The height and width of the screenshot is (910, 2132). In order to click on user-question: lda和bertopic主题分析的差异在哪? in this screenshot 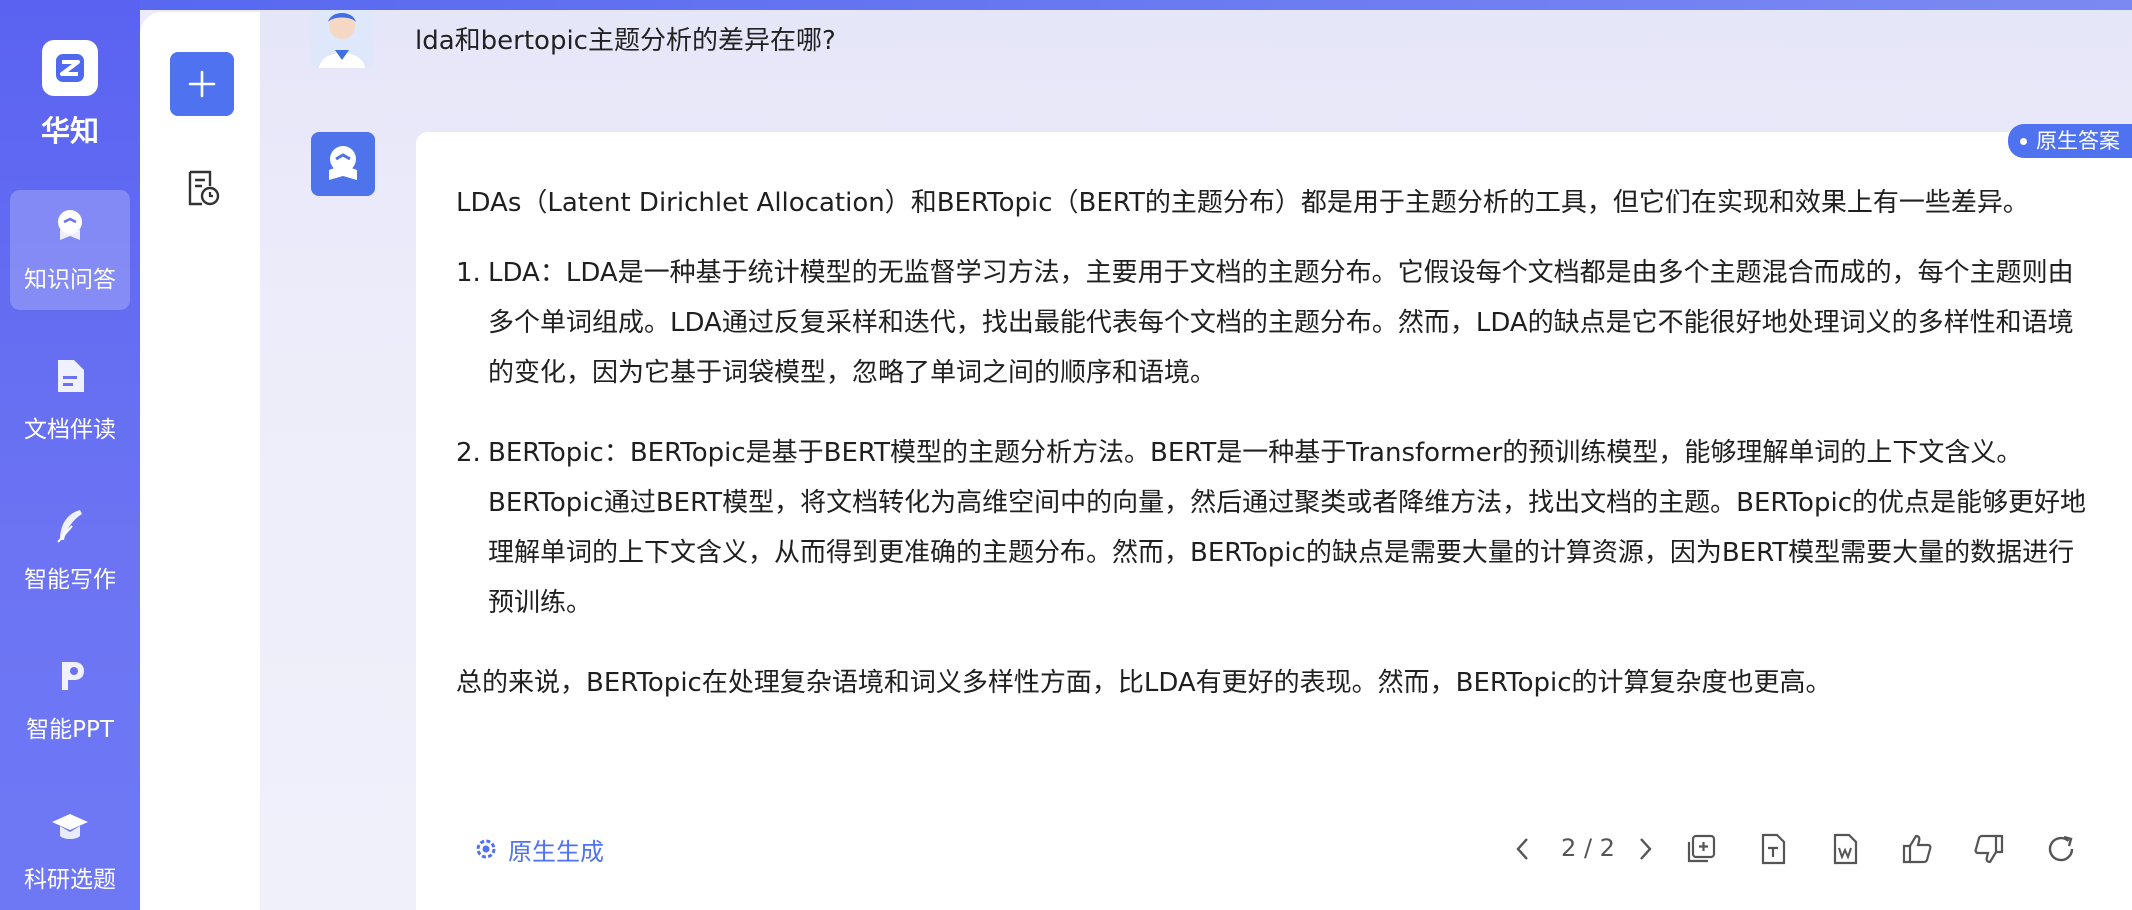, I will do `click(625, 41)`.